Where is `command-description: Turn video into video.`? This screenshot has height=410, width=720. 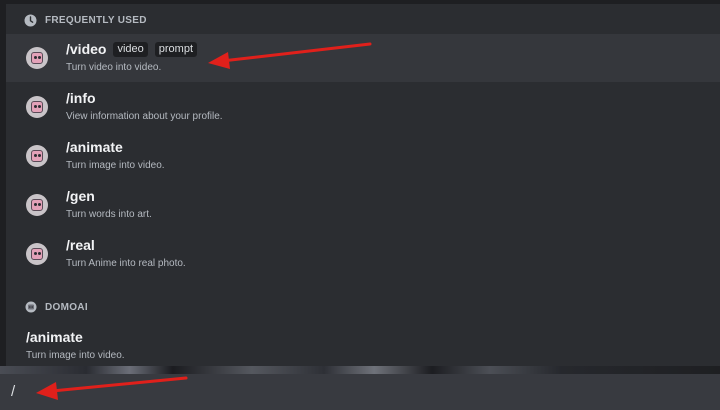
command-description: Turn video into video. is located at coordinates (114, 67).